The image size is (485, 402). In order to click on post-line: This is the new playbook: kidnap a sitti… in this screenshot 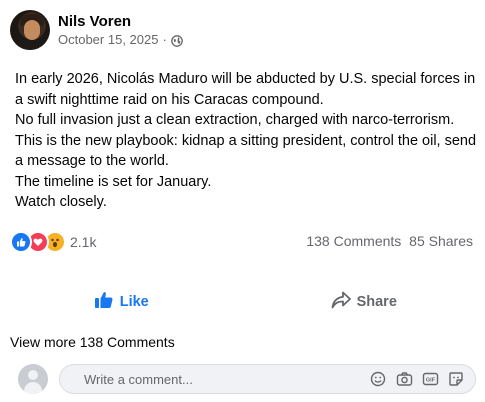, I will do `click(246, 140)`.